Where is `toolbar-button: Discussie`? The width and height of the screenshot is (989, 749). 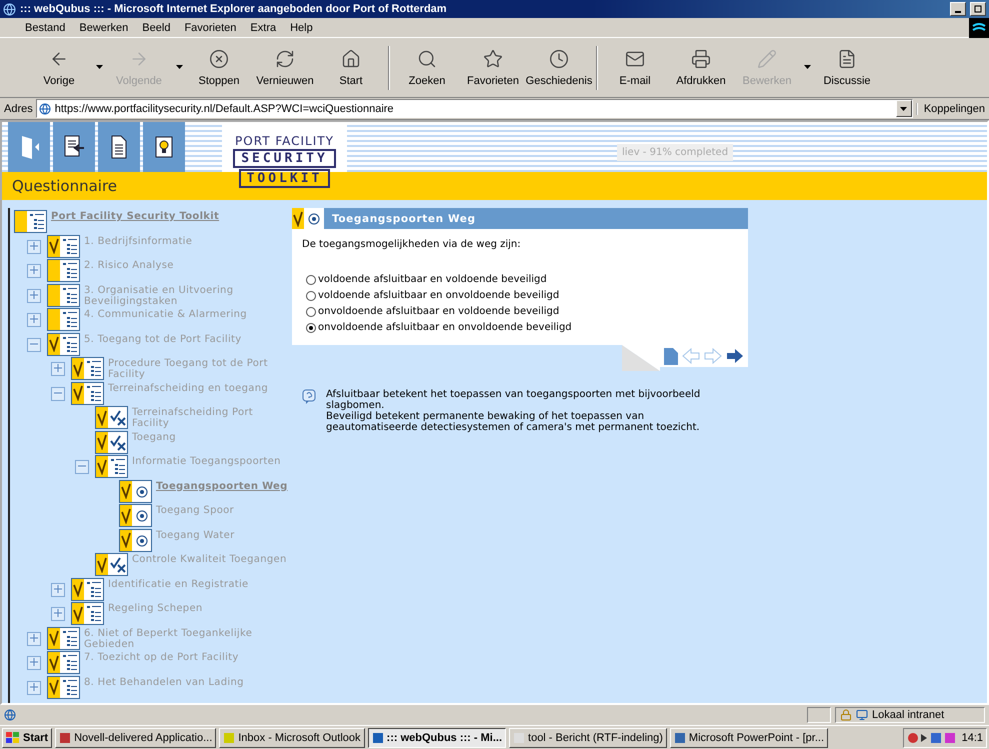
toolbar-button: Discussie is located at coordinates (847, 68).